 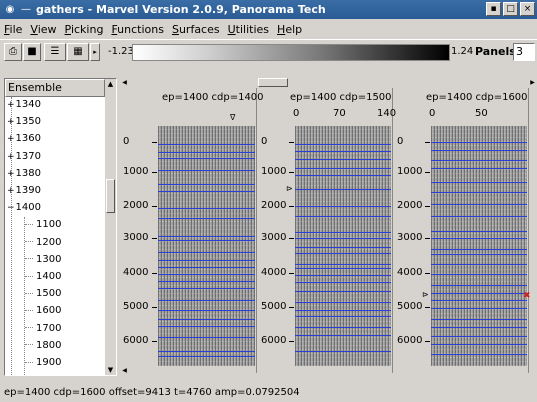 What do you see at coordinates (24, 105) in the screenshot?
I see `tree-item: +1340` at bounding box center [24, 105].